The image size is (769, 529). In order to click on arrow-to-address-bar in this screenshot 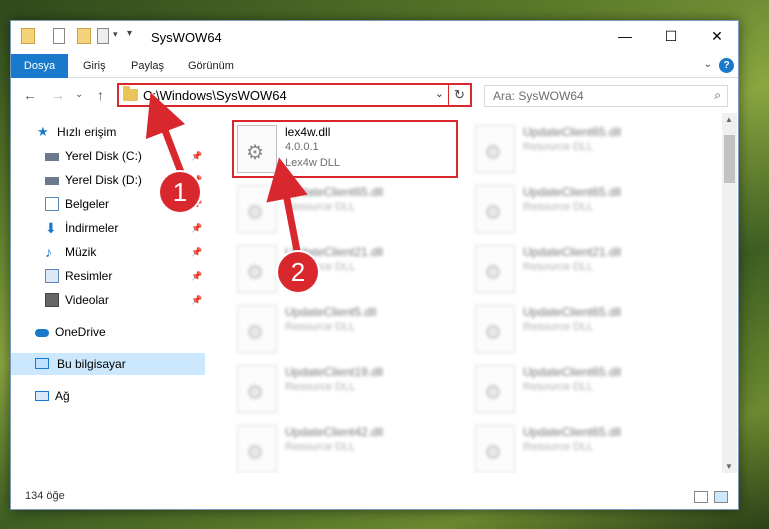, I will do `click(166, 137)`.